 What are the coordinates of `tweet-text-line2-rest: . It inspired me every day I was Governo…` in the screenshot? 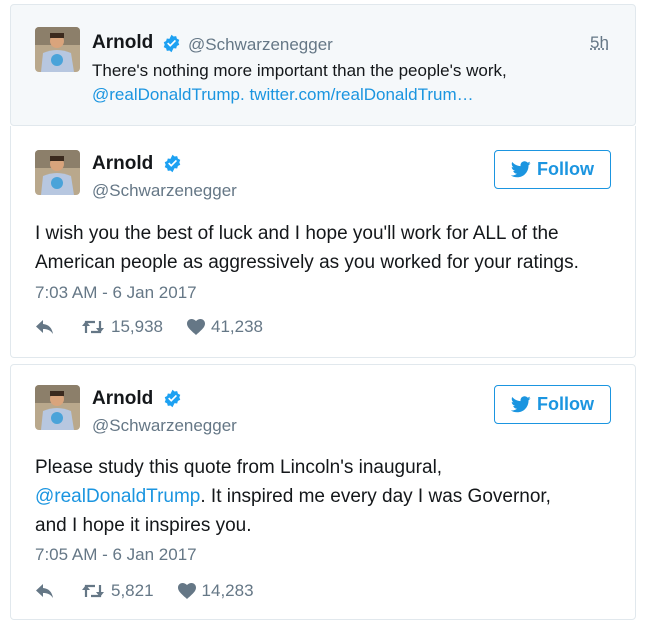 It's located at (375, 496).